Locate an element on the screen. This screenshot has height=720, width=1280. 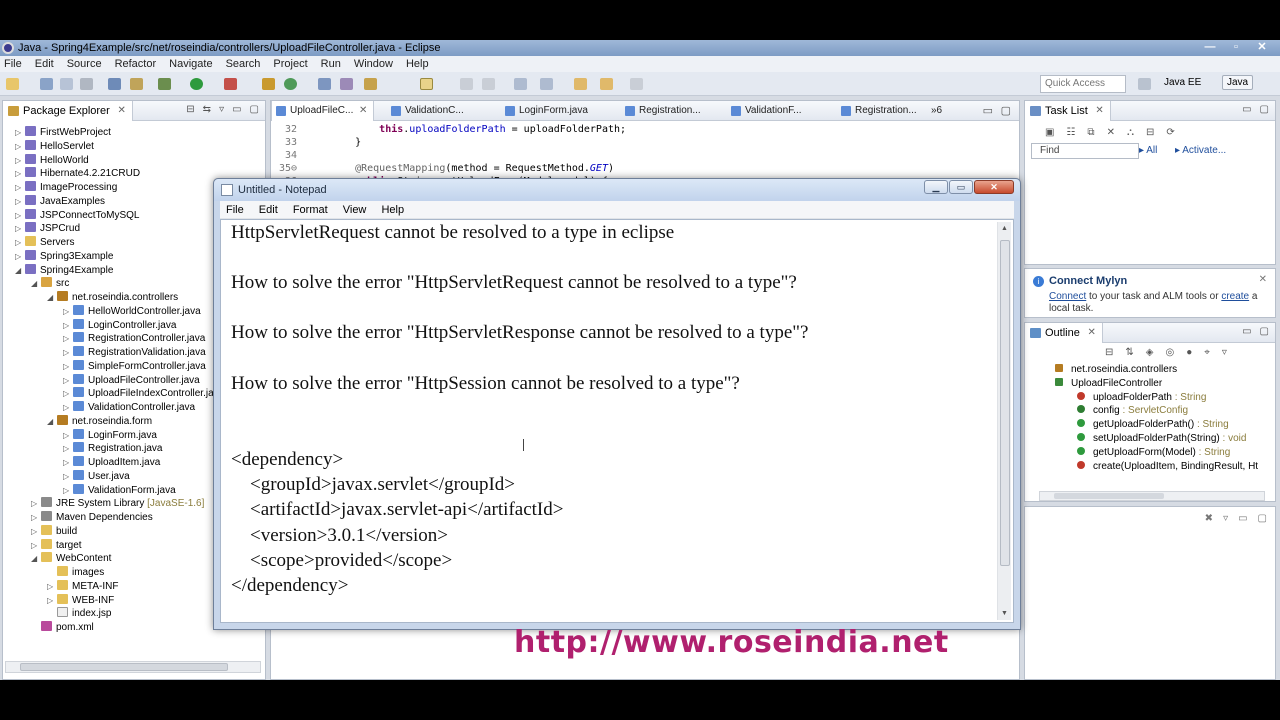
collapse-all-icon: ⊟ is located at coordinates (1109, 352).